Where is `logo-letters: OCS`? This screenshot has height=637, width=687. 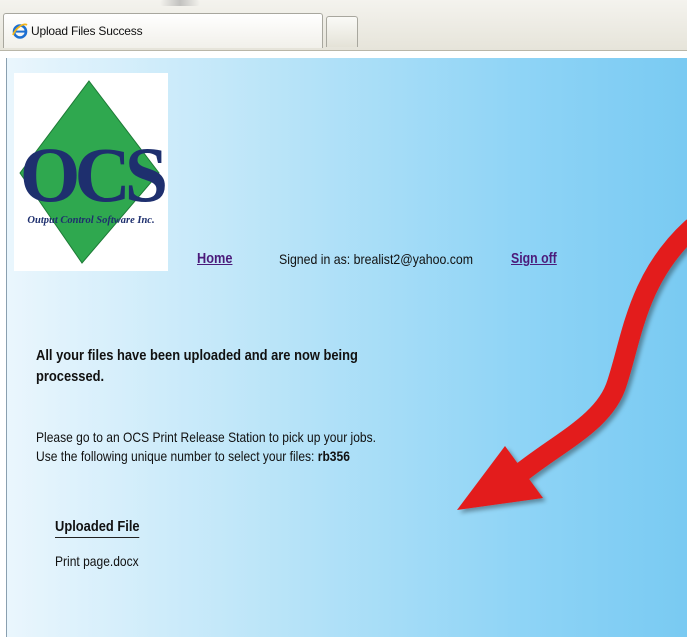
logo-letters: OCS is located at coordinates (93, 174).